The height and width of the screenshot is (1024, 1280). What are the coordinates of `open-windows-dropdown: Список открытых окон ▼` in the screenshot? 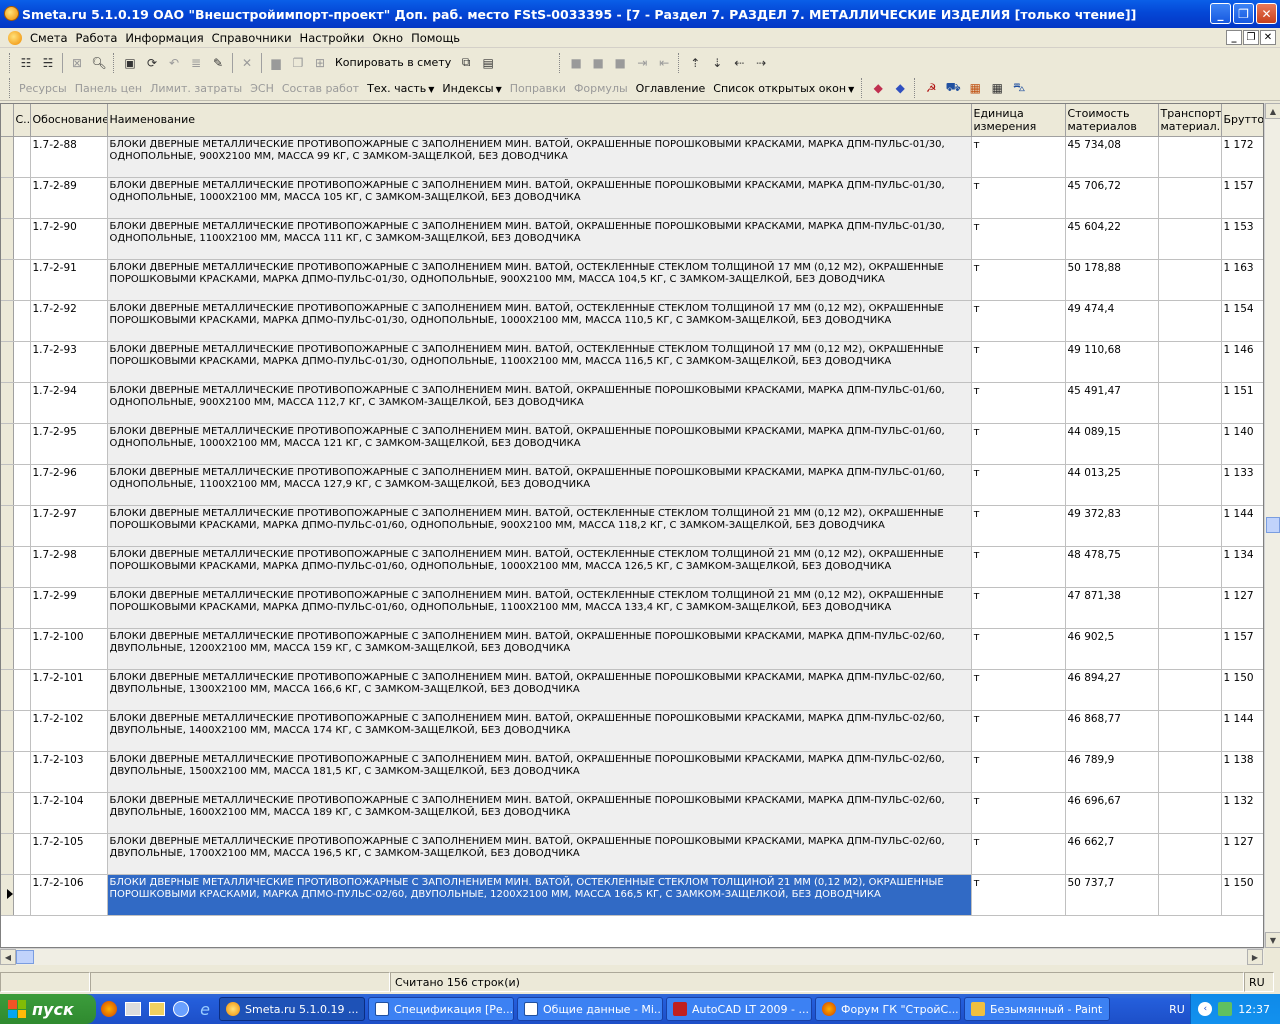 It's located at (783, 88).